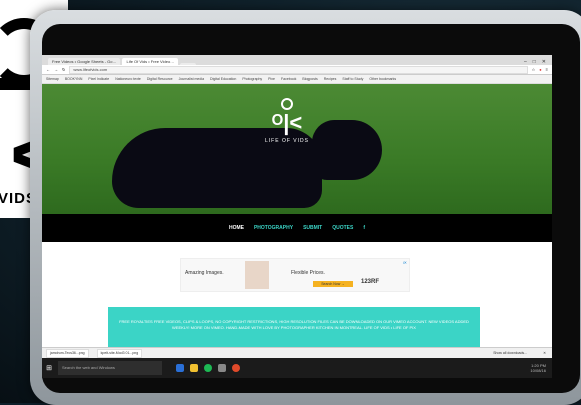 This screenshot has height=405, width=581. I want to click on bookmark-item: Digital Resource, so click(160, 79).